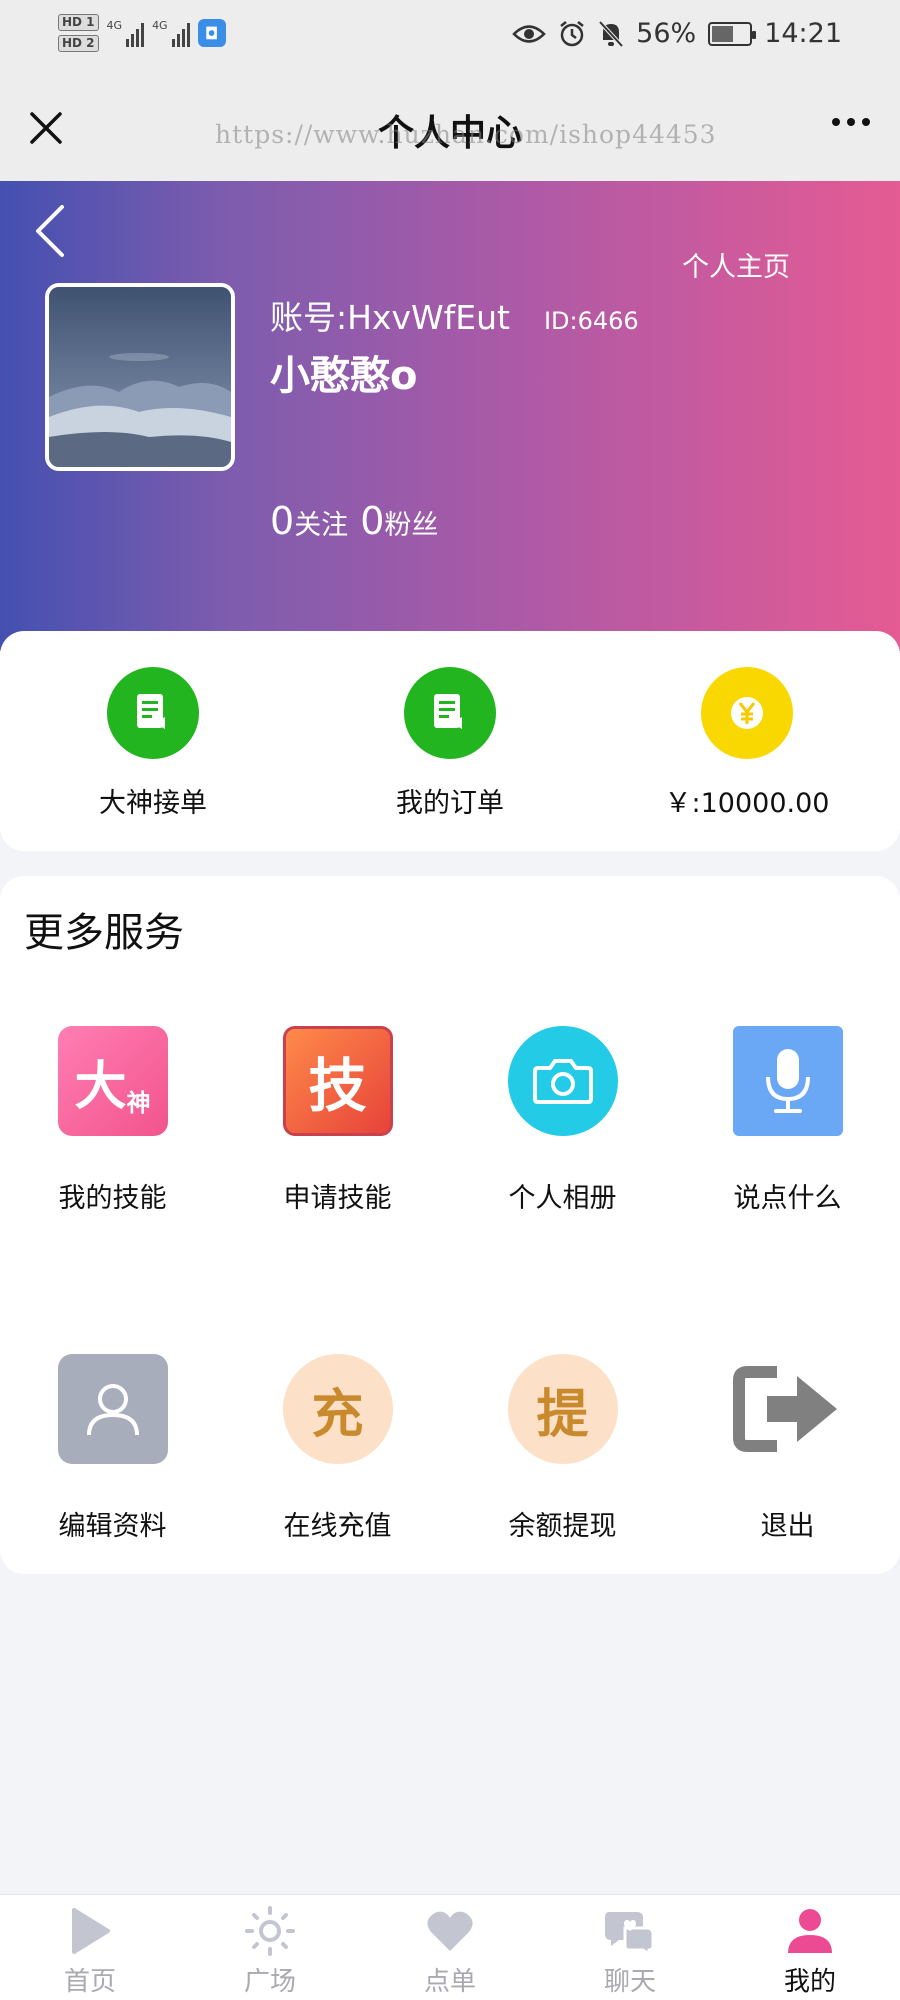 This screenshot has width=900, height=2000. I want to click on mute-bell-icon, so click(611, 33).